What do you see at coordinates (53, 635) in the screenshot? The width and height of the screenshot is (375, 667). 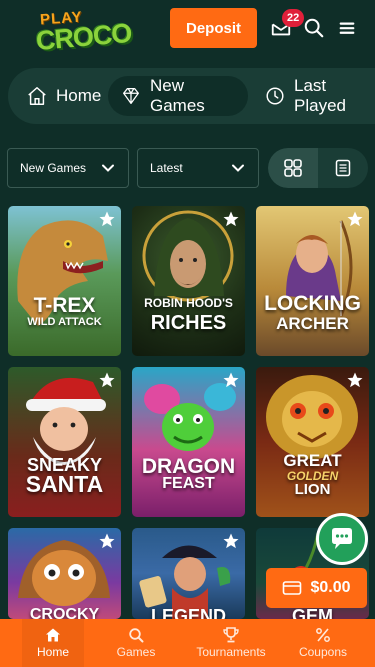 I see `home-icon` at bounding box center [53, 635].